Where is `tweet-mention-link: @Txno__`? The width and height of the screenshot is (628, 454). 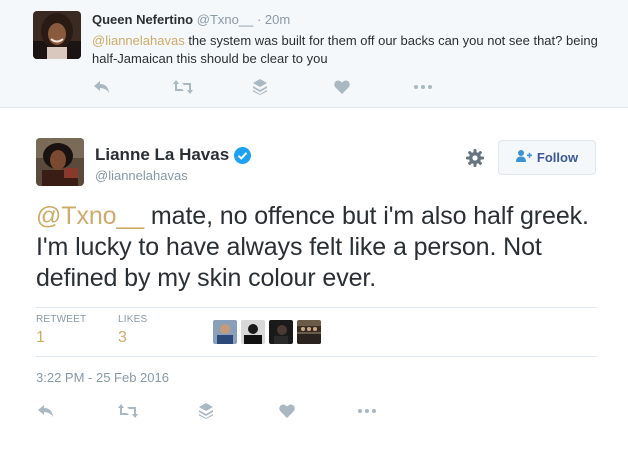
tweet-mention-link: @Txno__ is located at coordinates (90, 216).